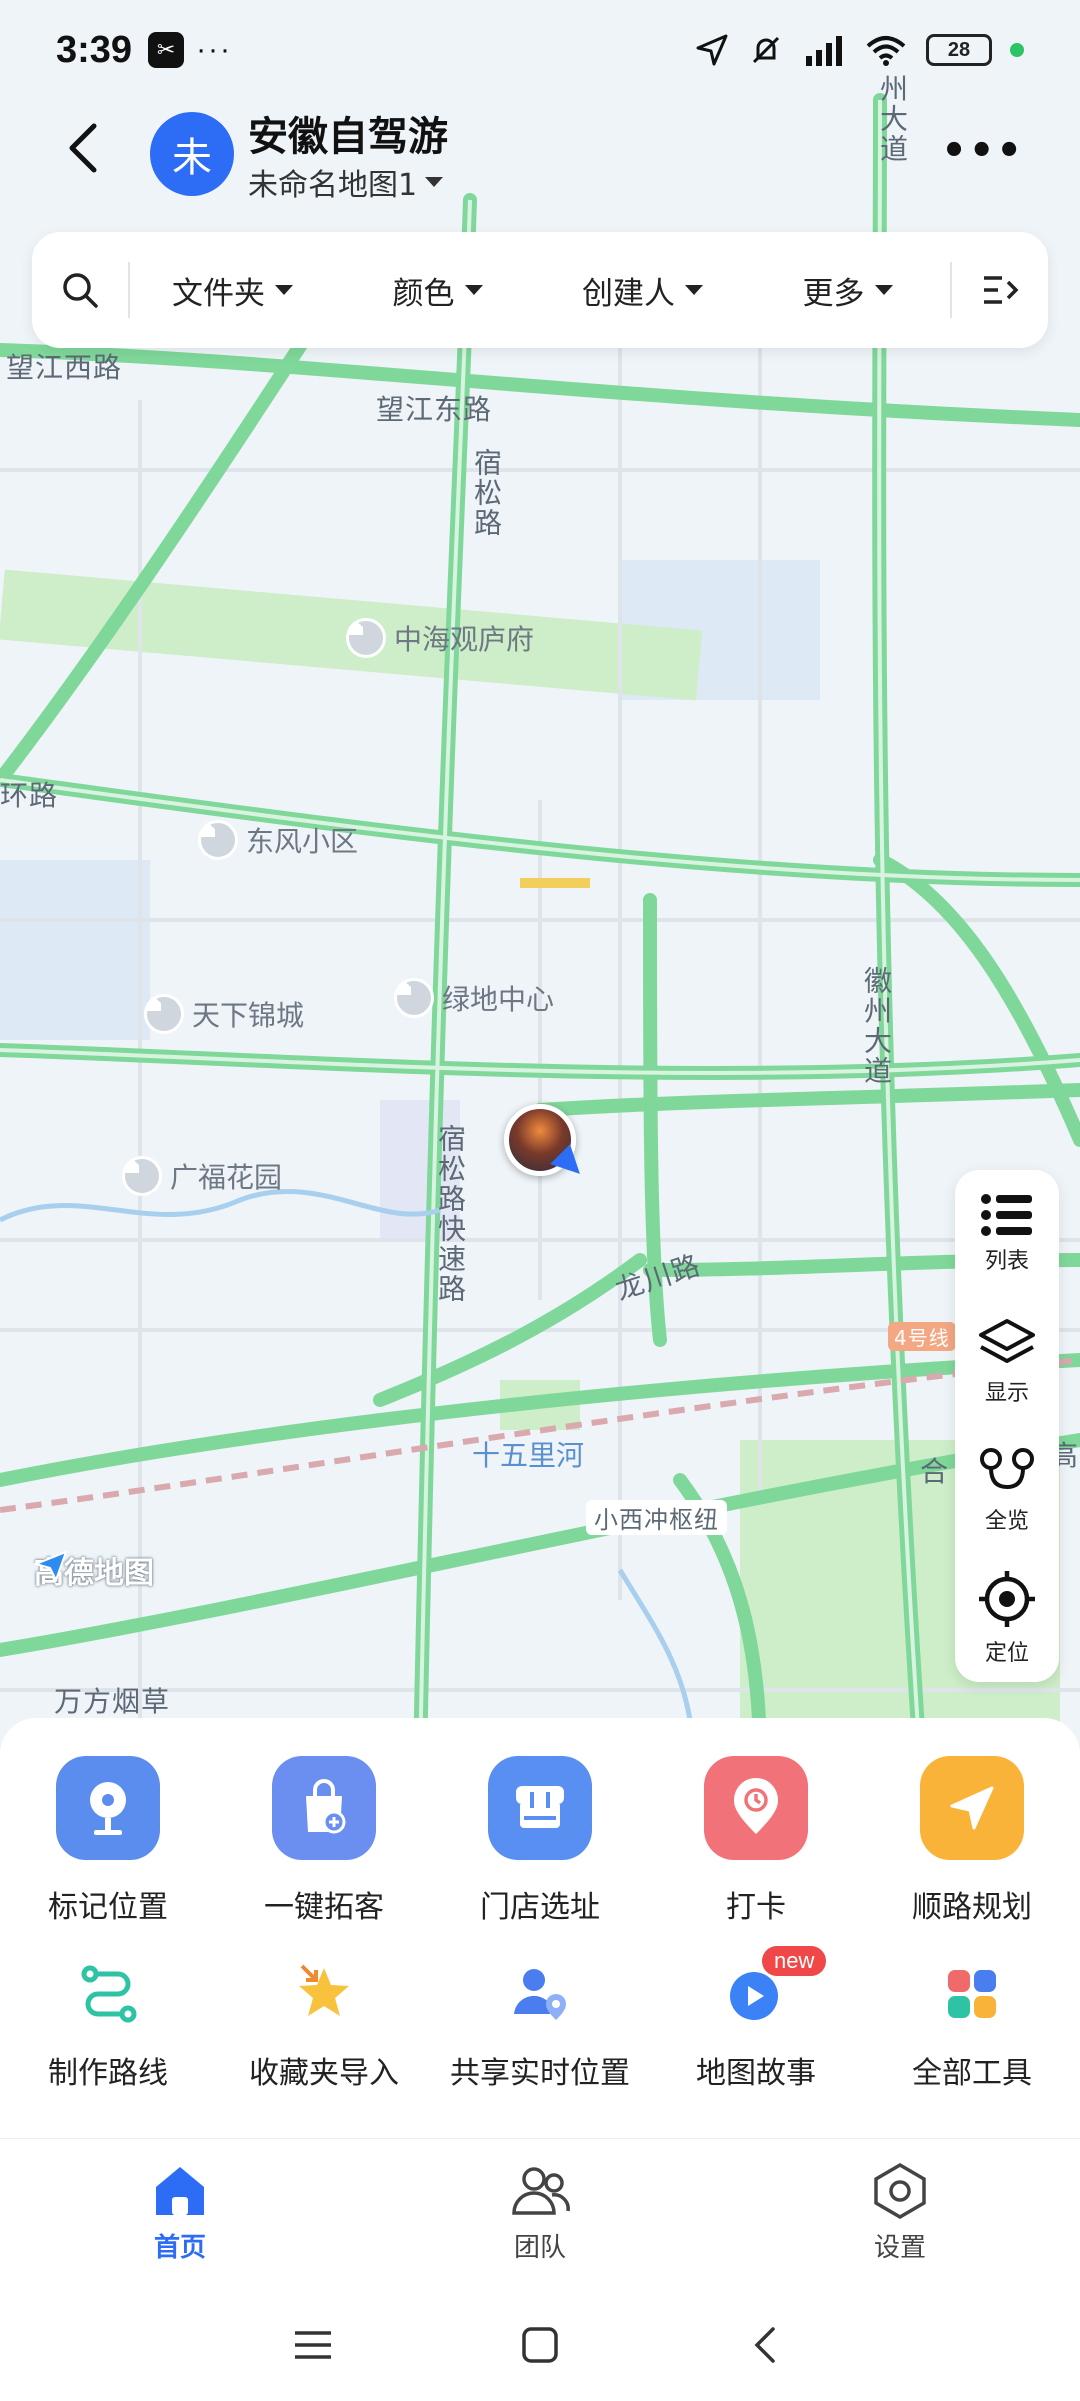  Describe the element at coordinates (64, 367) in the screenshot. I see `road-label: 望江西路` at that location.